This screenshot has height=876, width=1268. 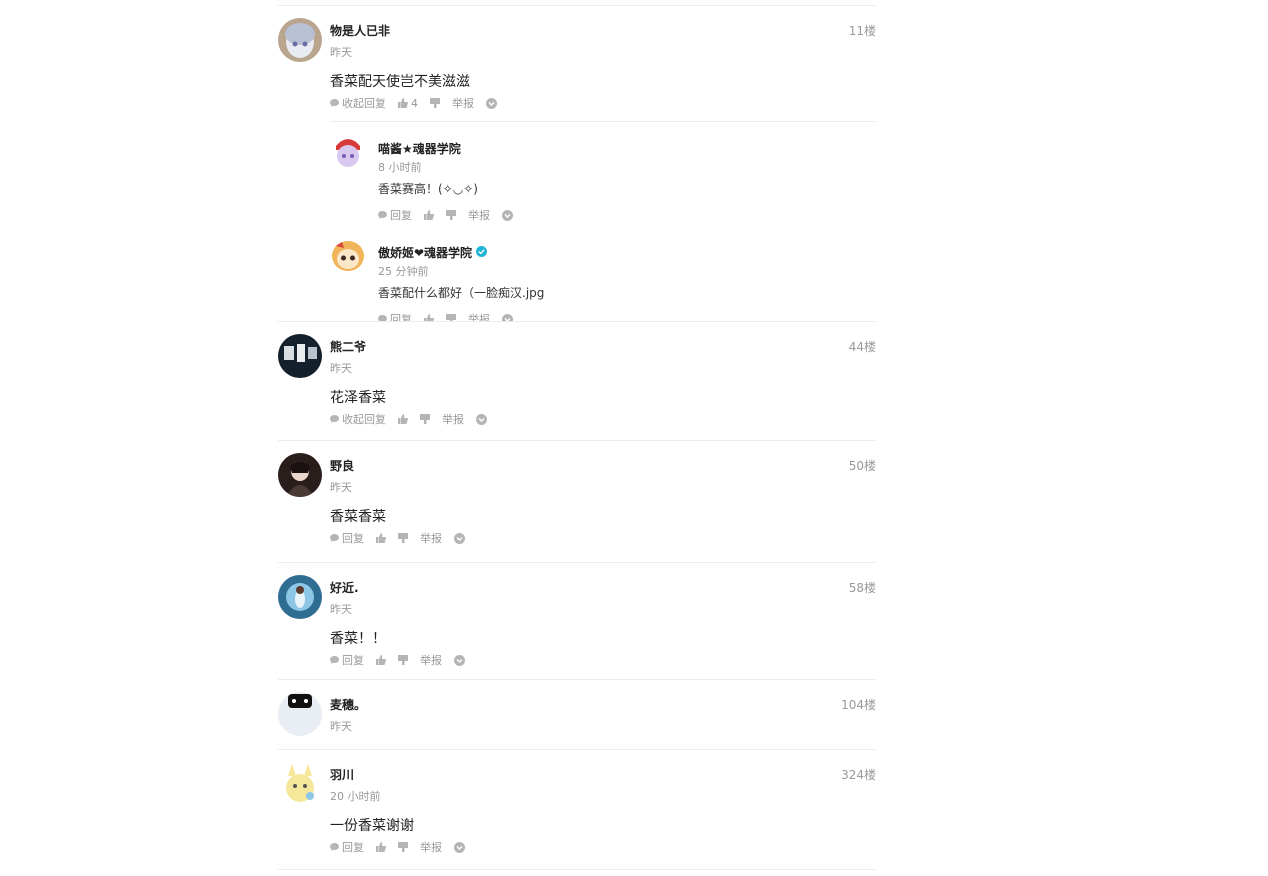 What do you see at coordinates (419, 148) in the screenshot?
I see `username: 喵酱★魂器学院` at bounding box center [419, 148].